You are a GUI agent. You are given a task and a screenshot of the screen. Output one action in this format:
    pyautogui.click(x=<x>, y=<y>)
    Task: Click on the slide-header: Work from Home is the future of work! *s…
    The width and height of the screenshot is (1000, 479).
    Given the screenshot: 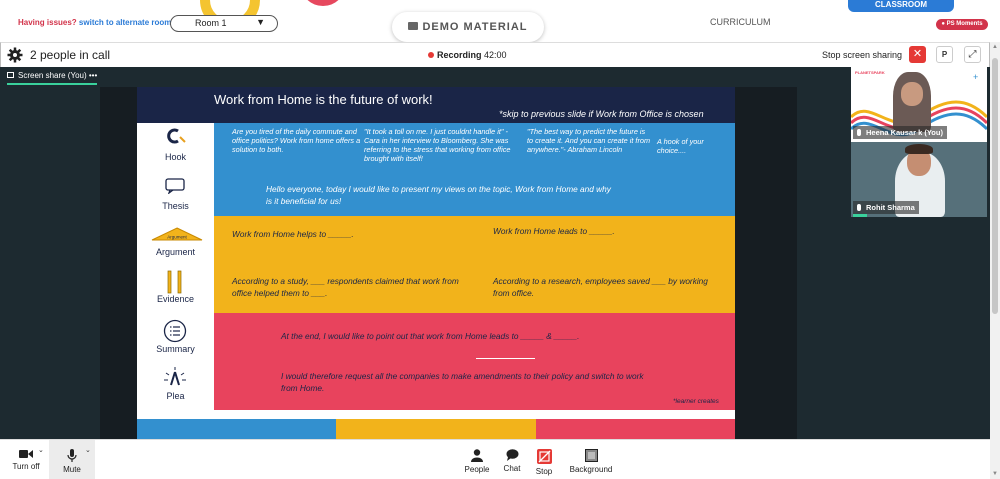 What is the action you would take?
    pyautogui.click(x=436, y=105)
    